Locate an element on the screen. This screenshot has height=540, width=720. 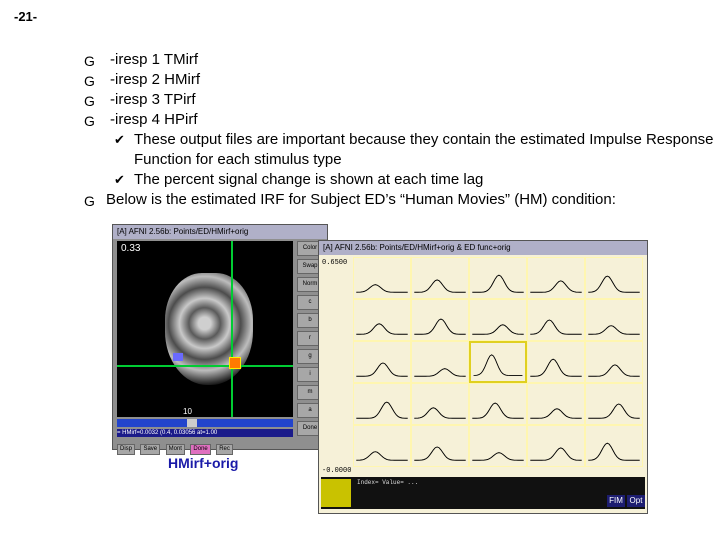
fim-button: FIM is located at coordinates (616, 501).